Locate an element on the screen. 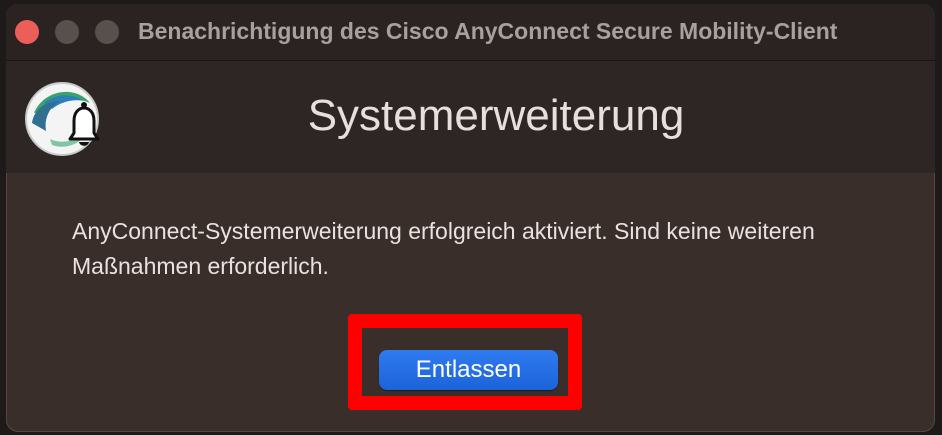 The image size is (942, 435). dismiss-button: Entlassen is located at coordinates (468, 370).